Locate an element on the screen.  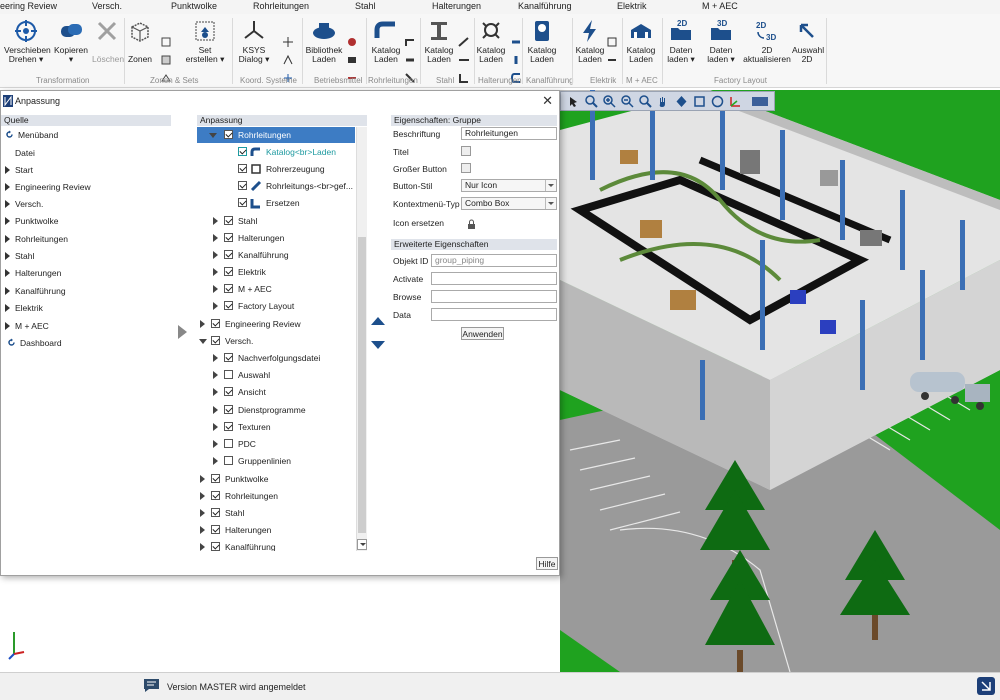
tab-elektrik: Elektrik is located at coordinates (632, 6).